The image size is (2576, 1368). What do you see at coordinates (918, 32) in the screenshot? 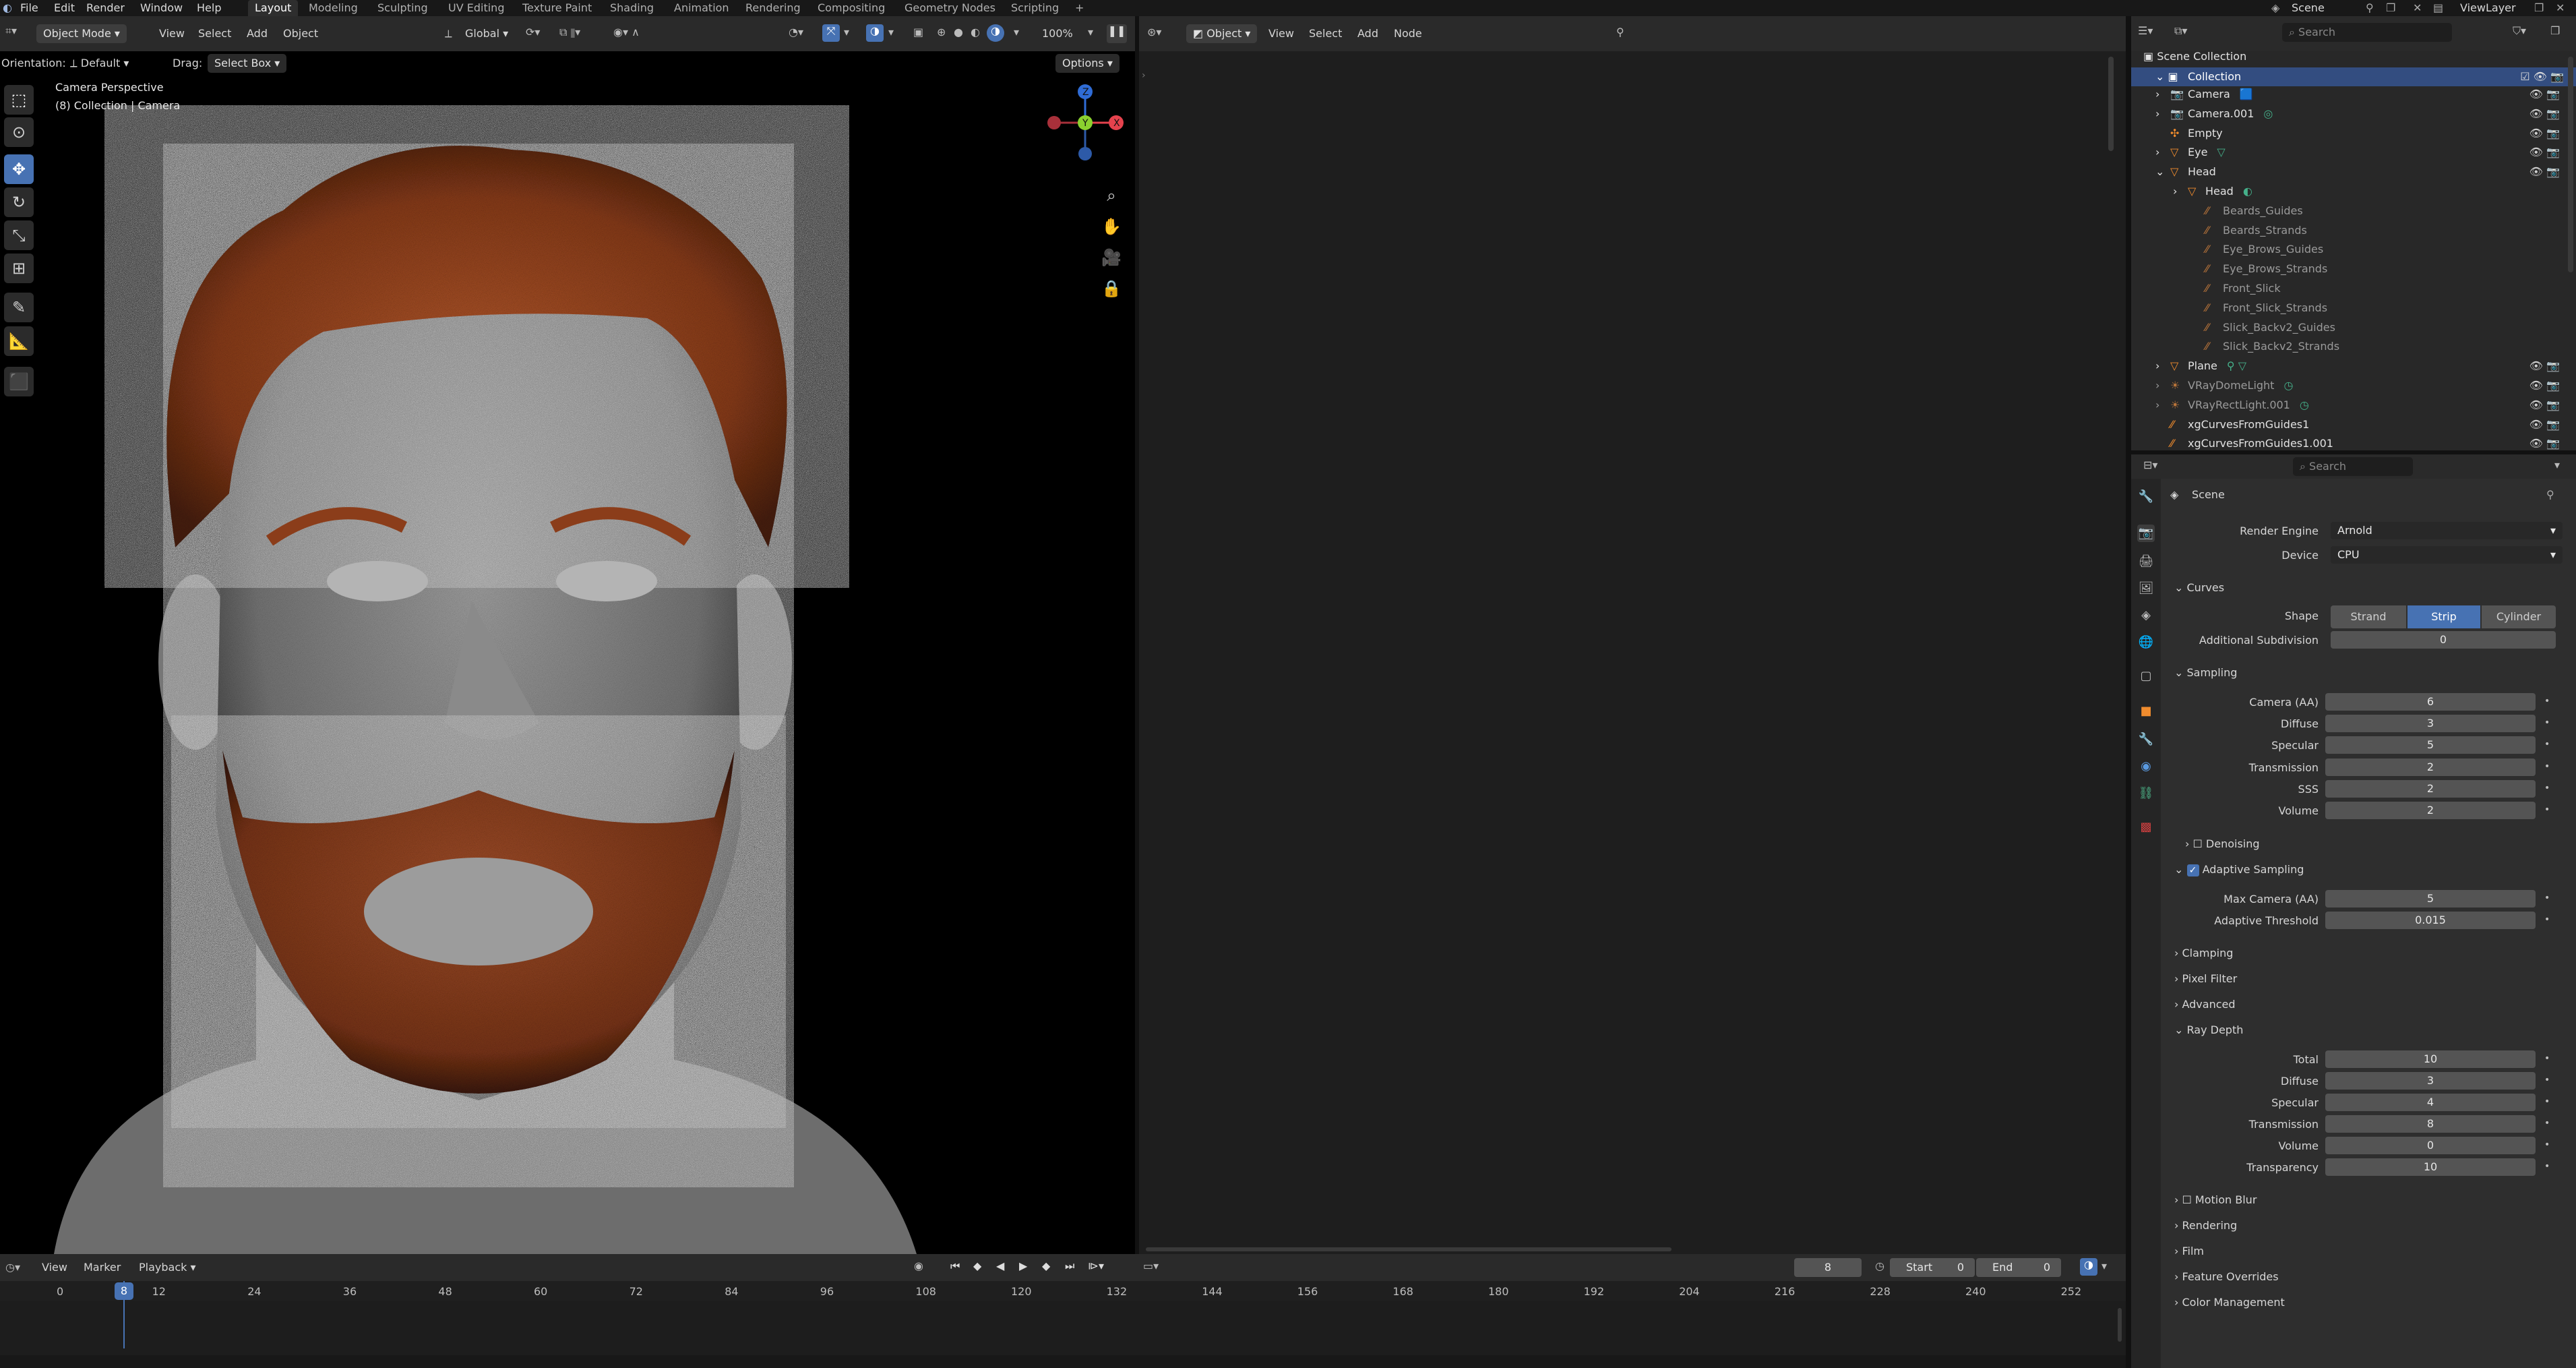
I see `xray-icon: ▣` at bounding box center [918, 32].